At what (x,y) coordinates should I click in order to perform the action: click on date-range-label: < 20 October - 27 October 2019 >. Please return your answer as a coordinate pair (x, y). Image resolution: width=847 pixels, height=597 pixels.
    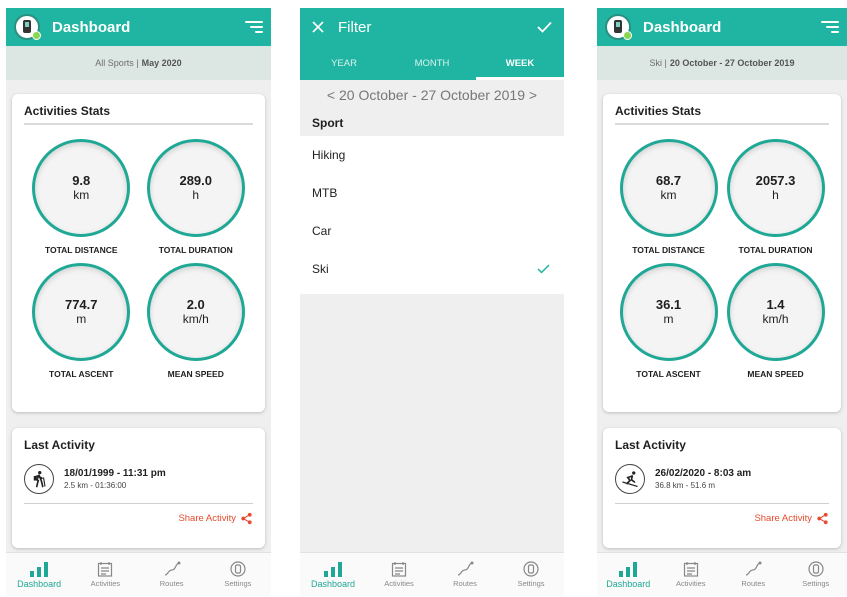
    Looking at the image, I should click on (432, 95).